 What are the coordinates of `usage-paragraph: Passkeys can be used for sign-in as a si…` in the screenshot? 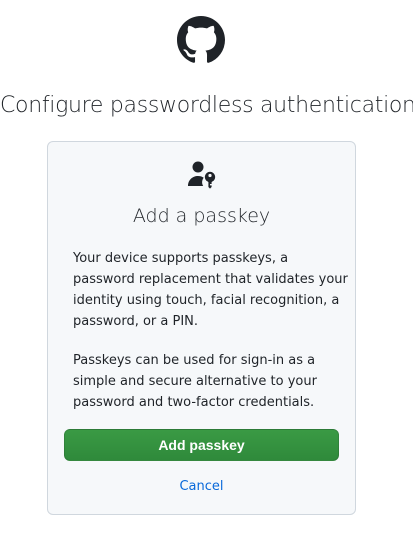 It's located at (208, 381).